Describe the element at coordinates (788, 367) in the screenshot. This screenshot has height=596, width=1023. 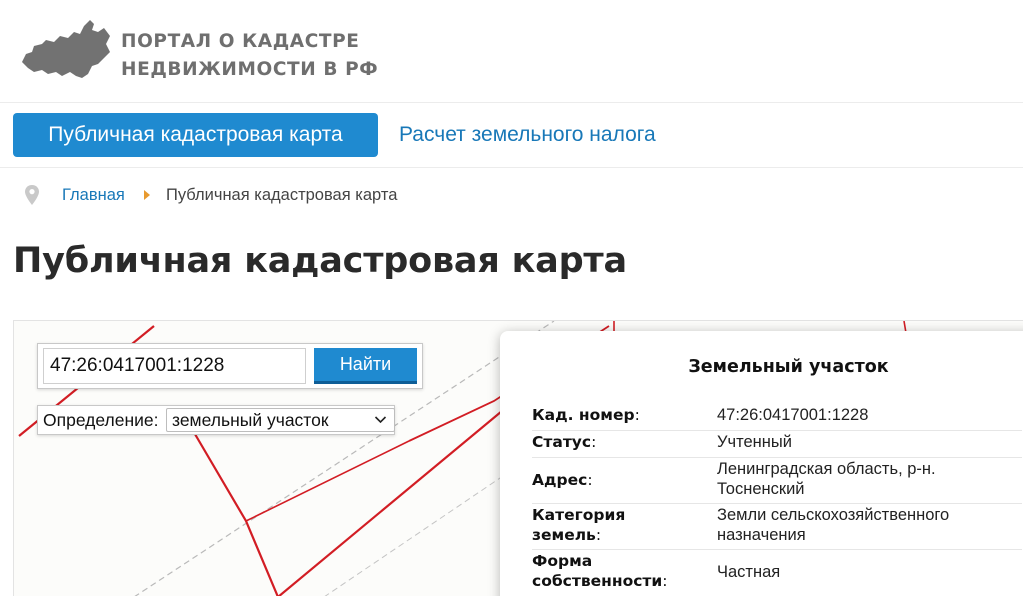
I see `panel-title: Земельный участок` at that location.